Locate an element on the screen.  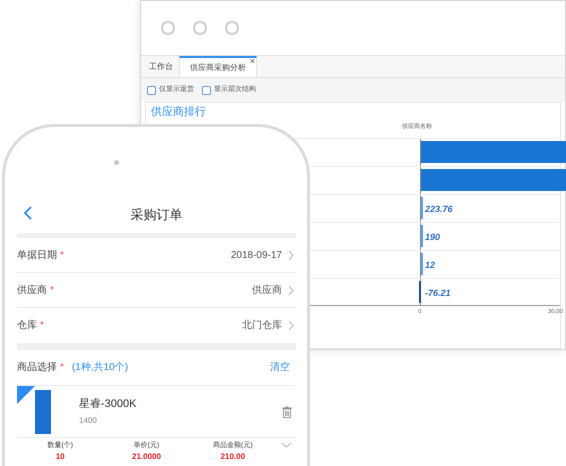
column-value: 21.0000 is located at coordinates (146, 457).